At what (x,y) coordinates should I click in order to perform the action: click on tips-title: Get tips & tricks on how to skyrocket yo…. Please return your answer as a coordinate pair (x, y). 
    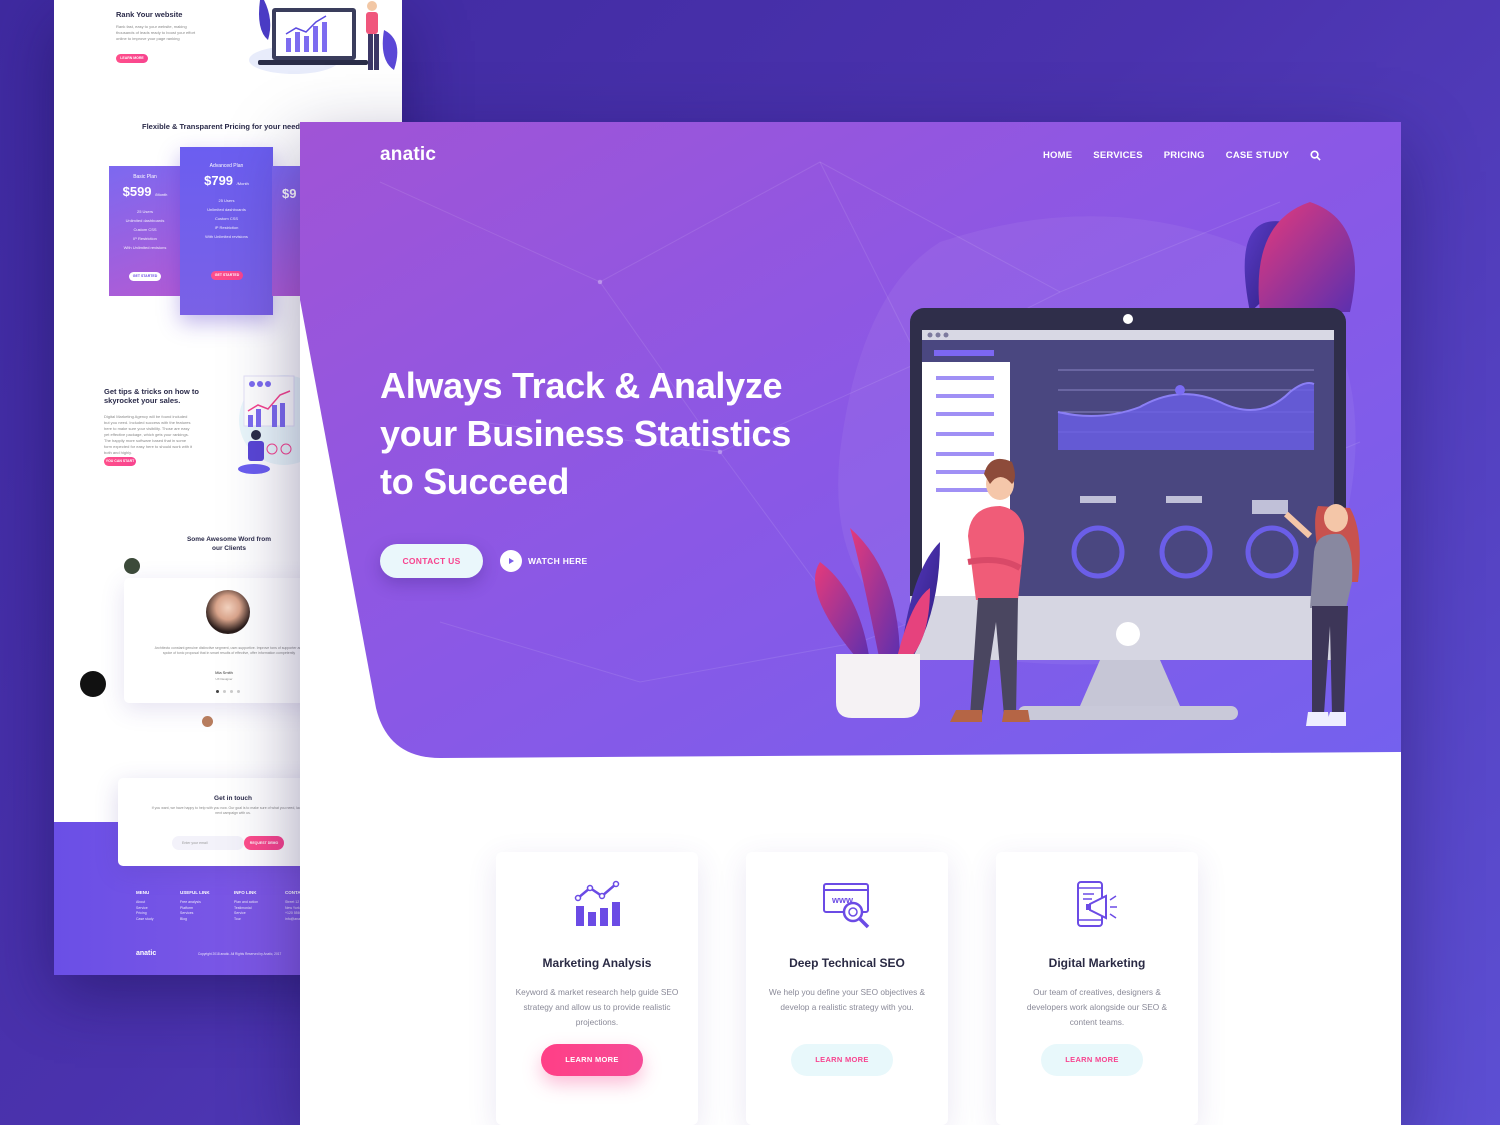
    Looking at the image, I should click on (152, 396).